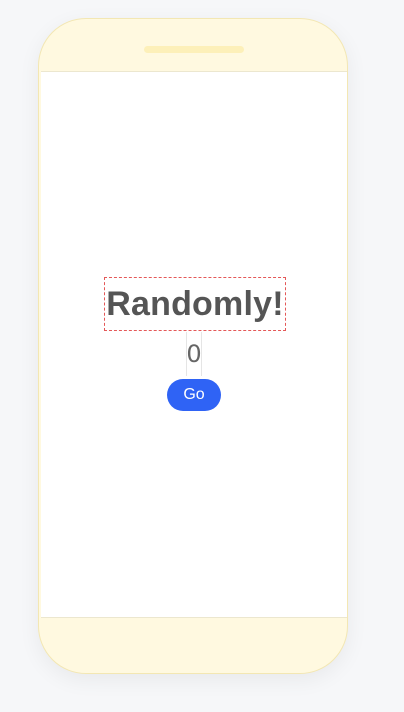 This screenshot has height=712, width=404. What do you see at coordinates (195, 304) in the screenshot?
I see `app-title: Randomly!` at bounding box center [195, 304].